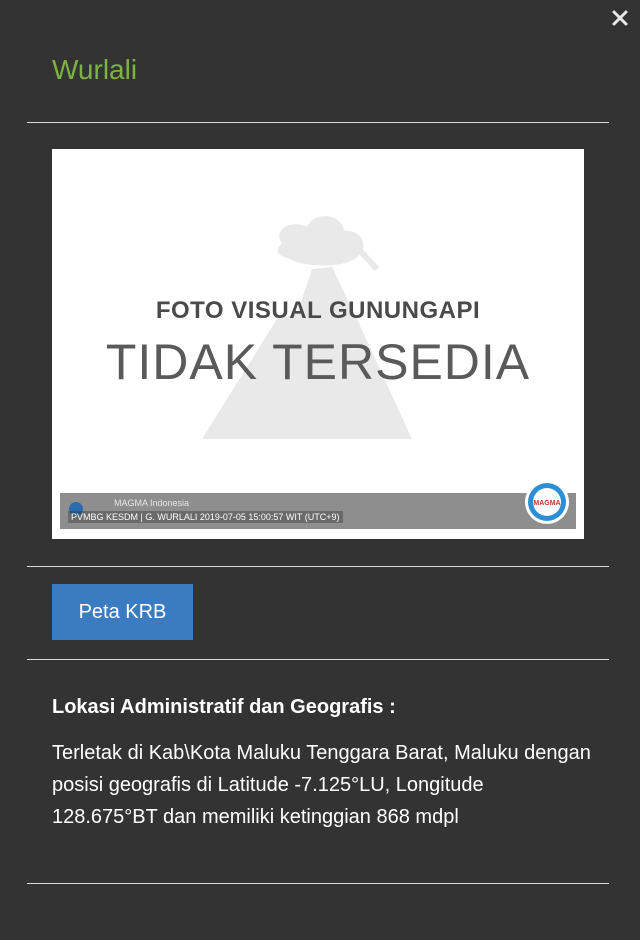  I want to click on photo-caption-unavailable: TIDAK TERSEDIA, so click(318, 362).